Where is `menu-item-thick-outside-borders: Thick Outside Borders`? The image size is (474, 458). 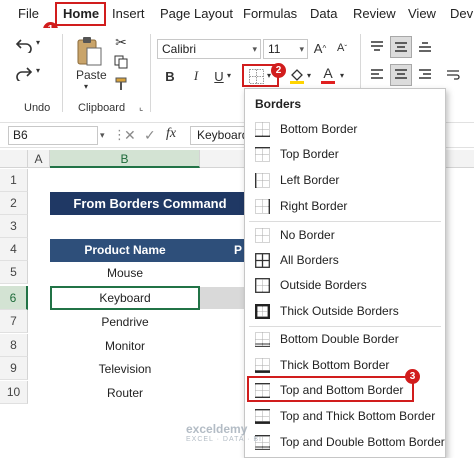
menu-item-thick-outside-borders: Thick Outside Borders is located at coordinates (346, 311).